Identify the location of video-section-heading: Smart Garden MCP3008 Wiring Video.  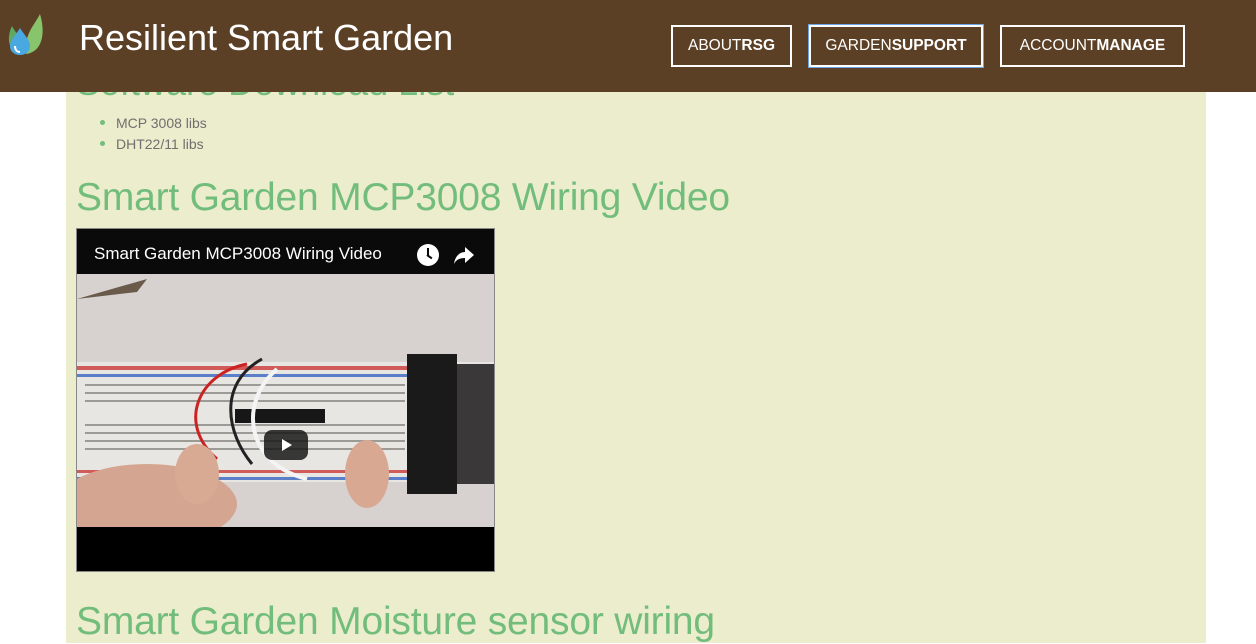
(403, 197).